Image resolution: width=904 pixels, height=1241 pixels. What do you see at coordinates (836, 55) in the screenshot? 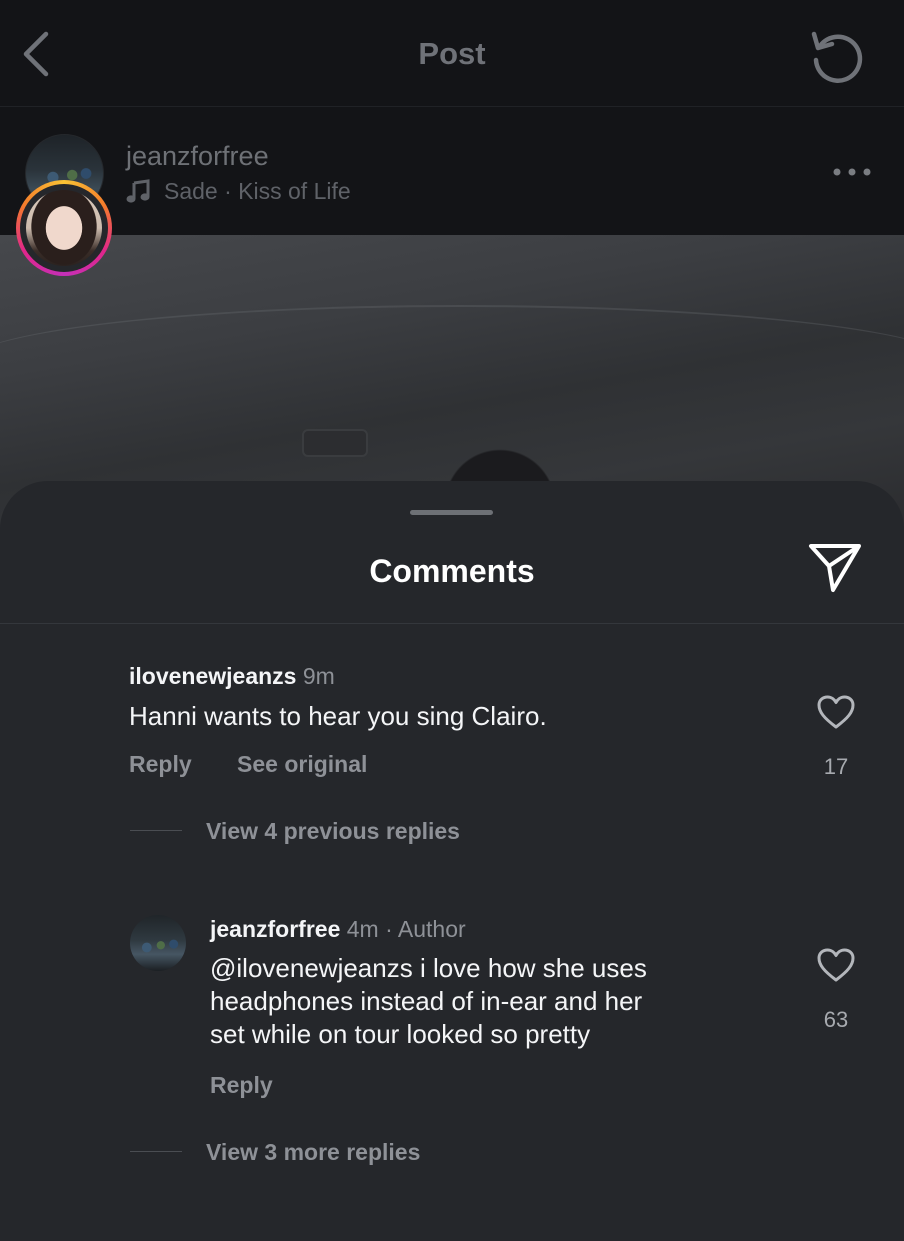
I see `refresh-icon` at bounding box center [836, 55].